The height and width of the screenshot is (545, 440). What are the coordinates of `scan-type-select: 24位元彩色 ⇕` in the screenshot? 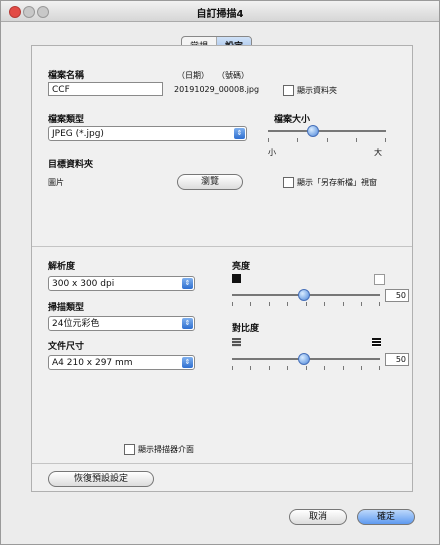 It's located at (121, 323).